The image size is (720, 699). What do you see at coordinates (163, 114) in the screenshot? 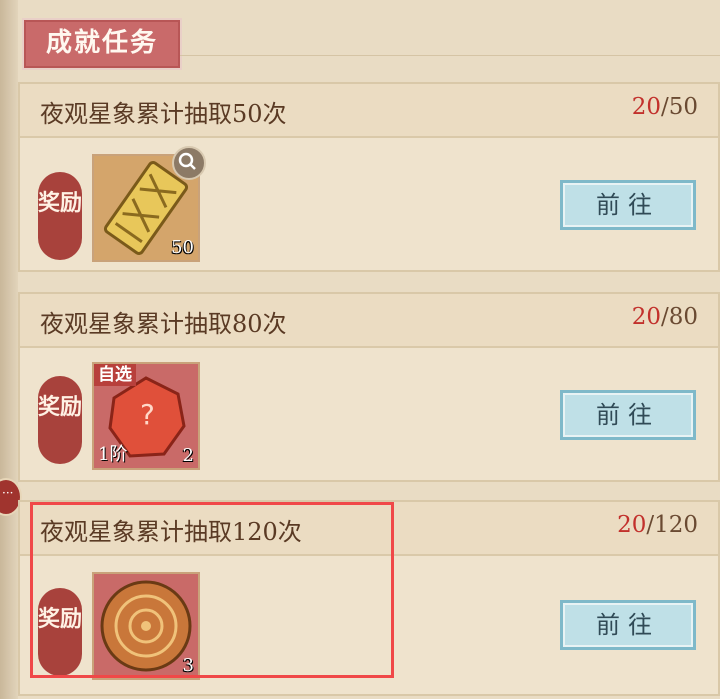
I see `task-title: 夜观星象累计抽取50次` at bounding box center [163, 114].